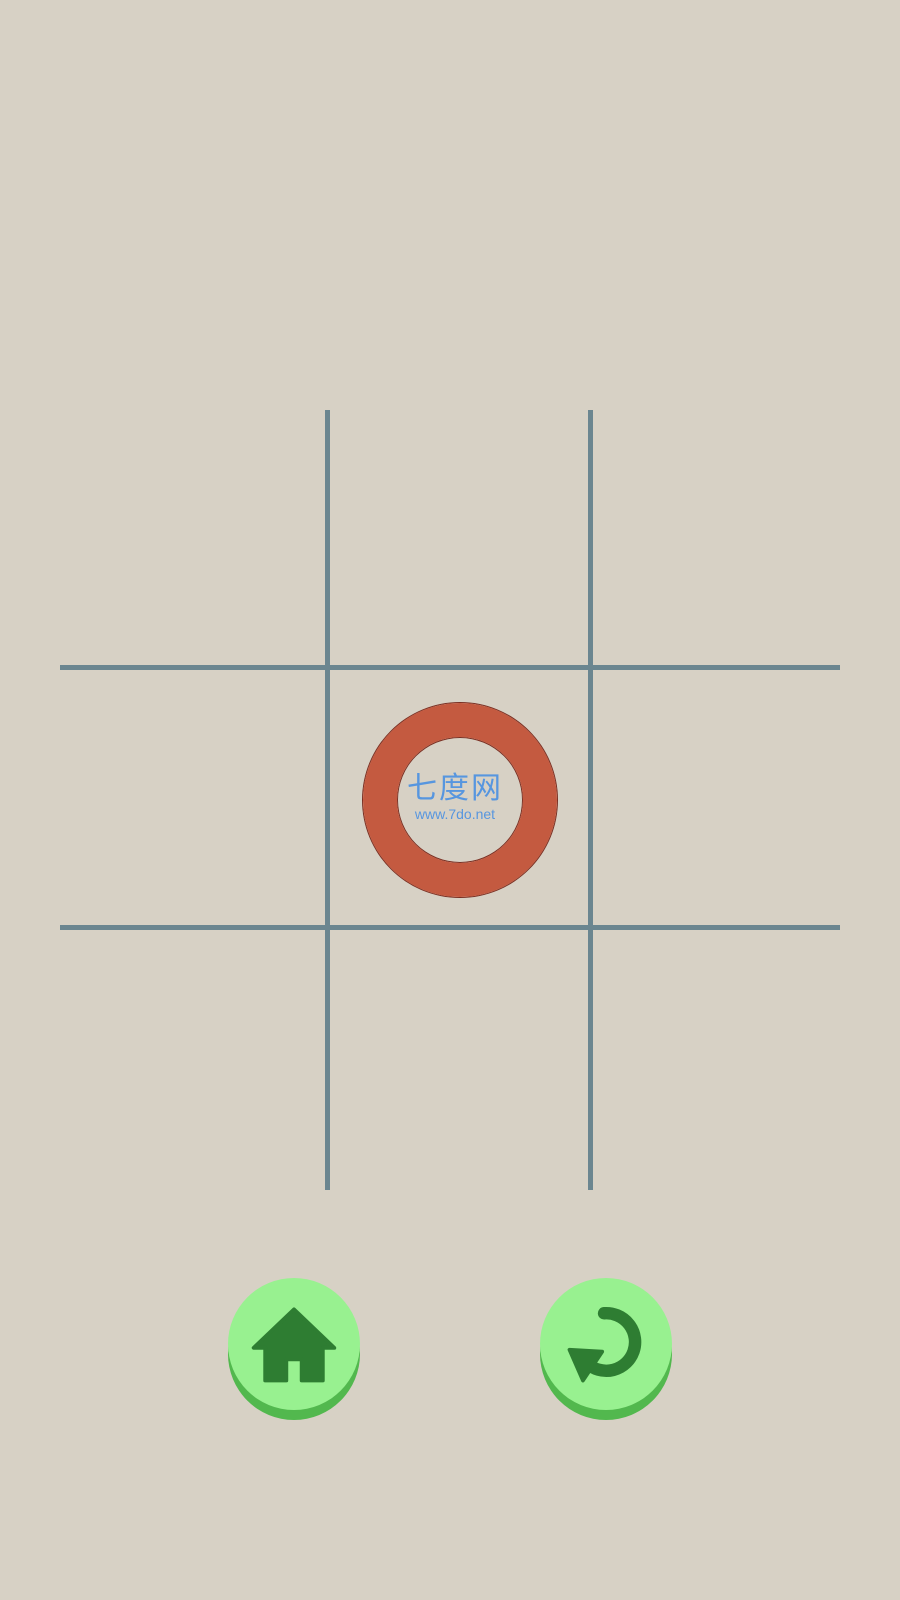  I want to click on home-button, so click(294, 1344).